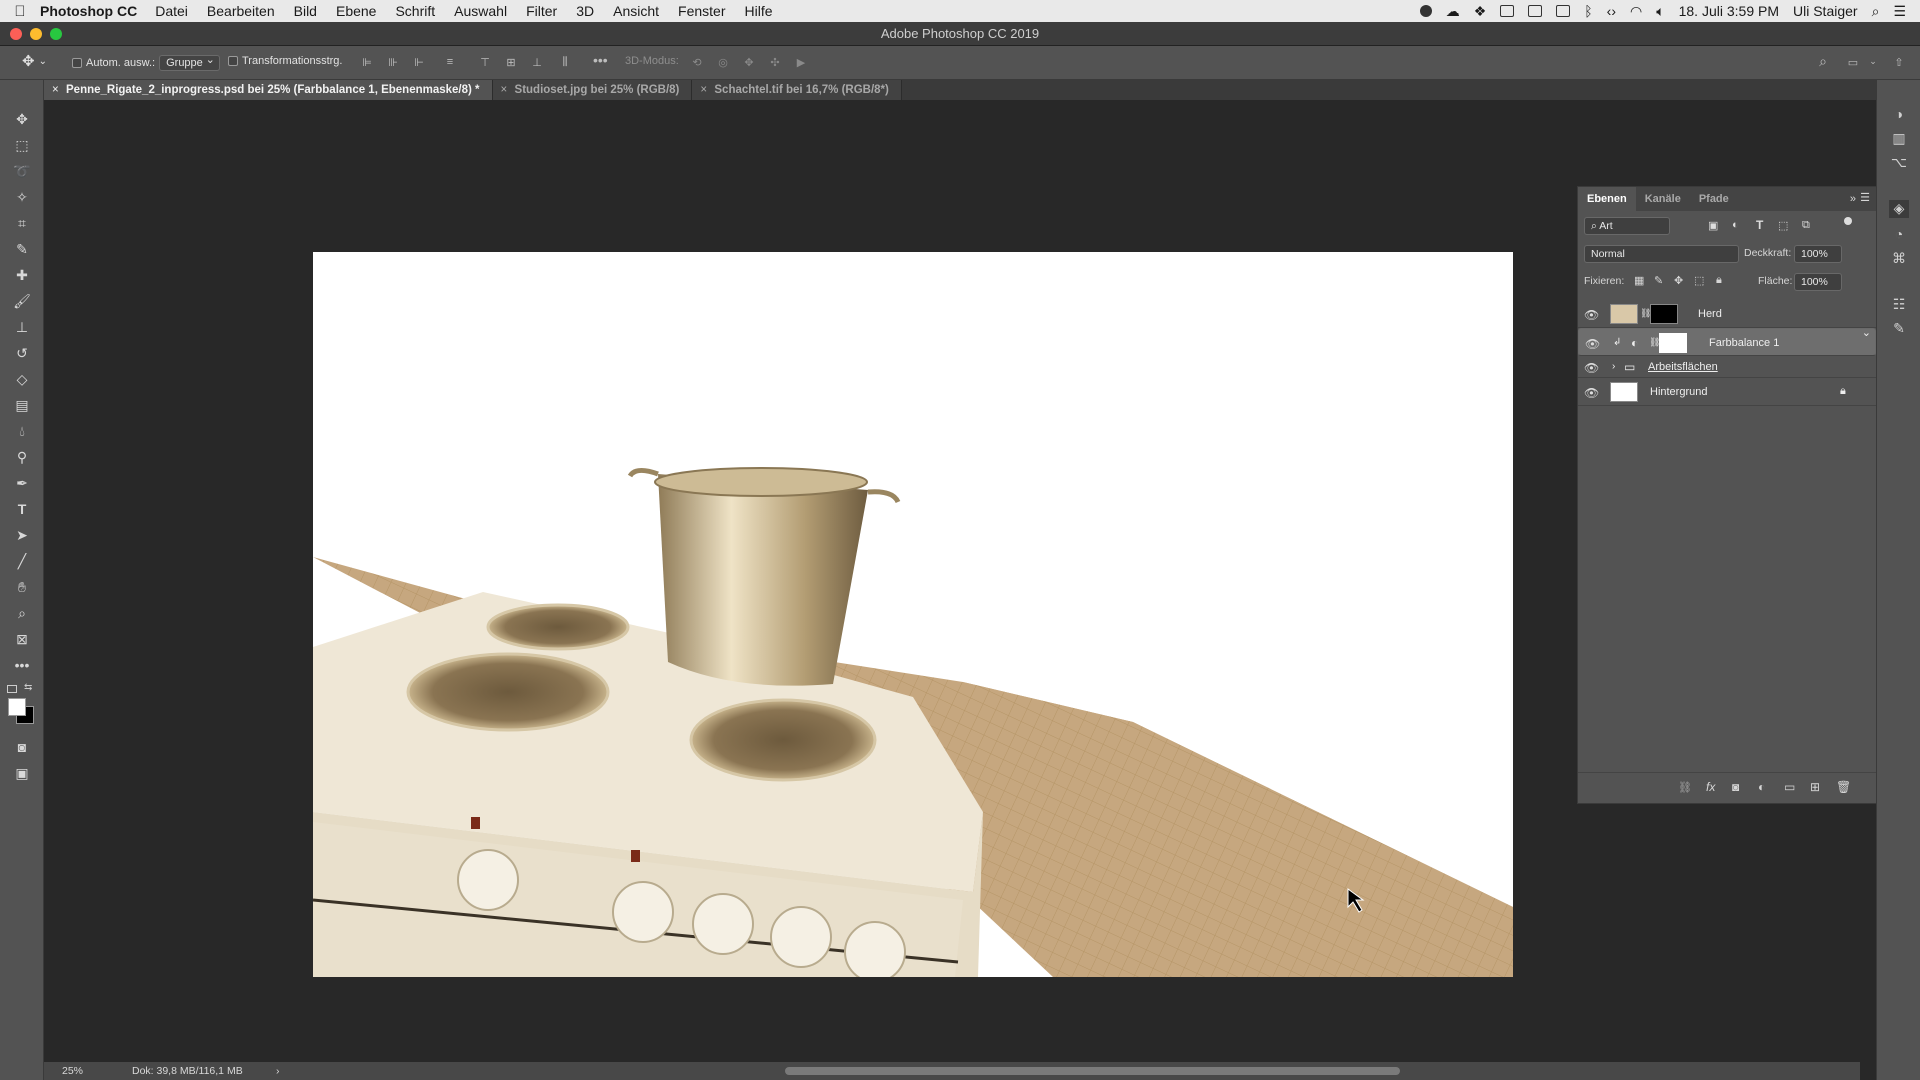 Image resolution: width=1920 pixels, height=1080 pixels. Describe the element at coordinates (759, 11) in the screenshot. I see `menu-hilfe: Hilfe` at that location.